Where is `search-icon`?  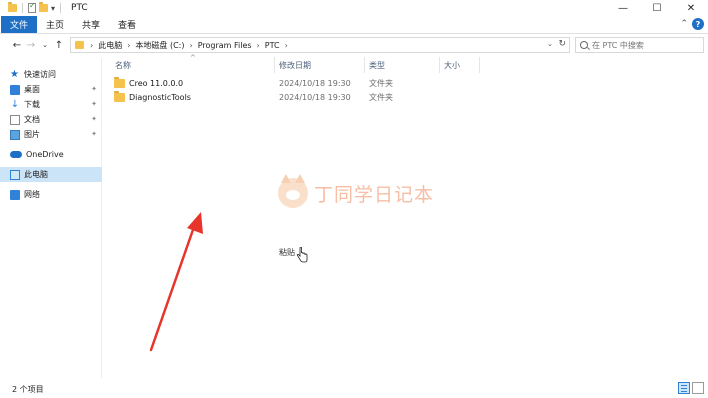 search-icon is located at coordinates (584, 45).